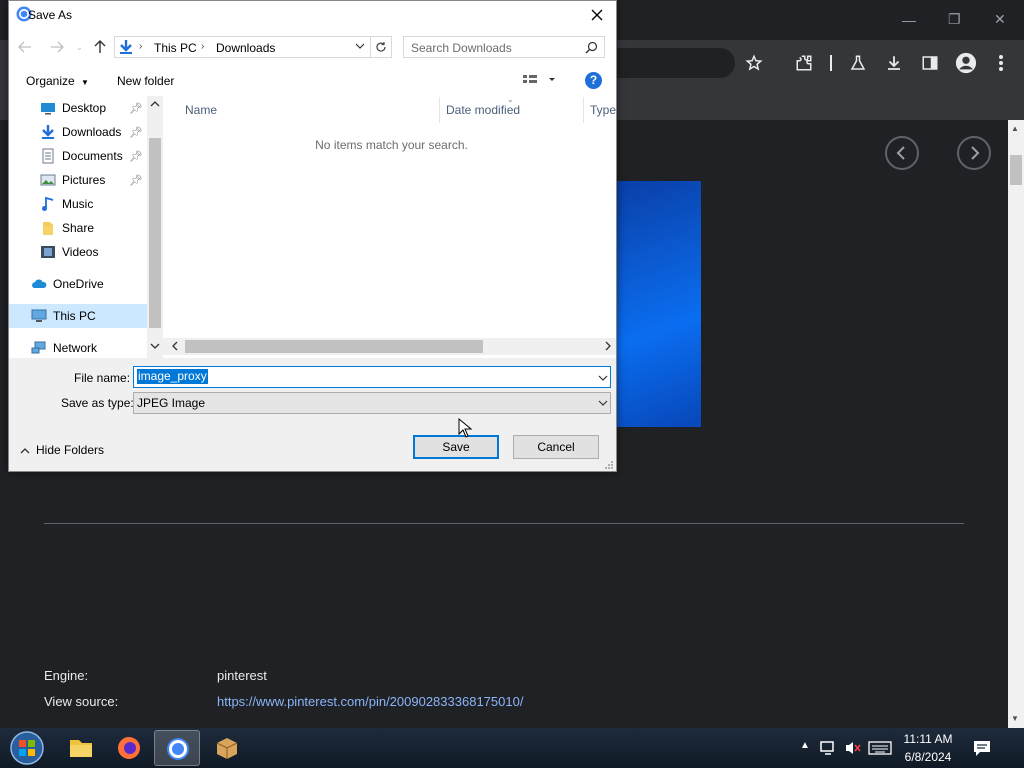 The height and width of the screenshot is (768, 1024). I want to click on nav-item-documents: Documents 📌︎, so click(78, 156).